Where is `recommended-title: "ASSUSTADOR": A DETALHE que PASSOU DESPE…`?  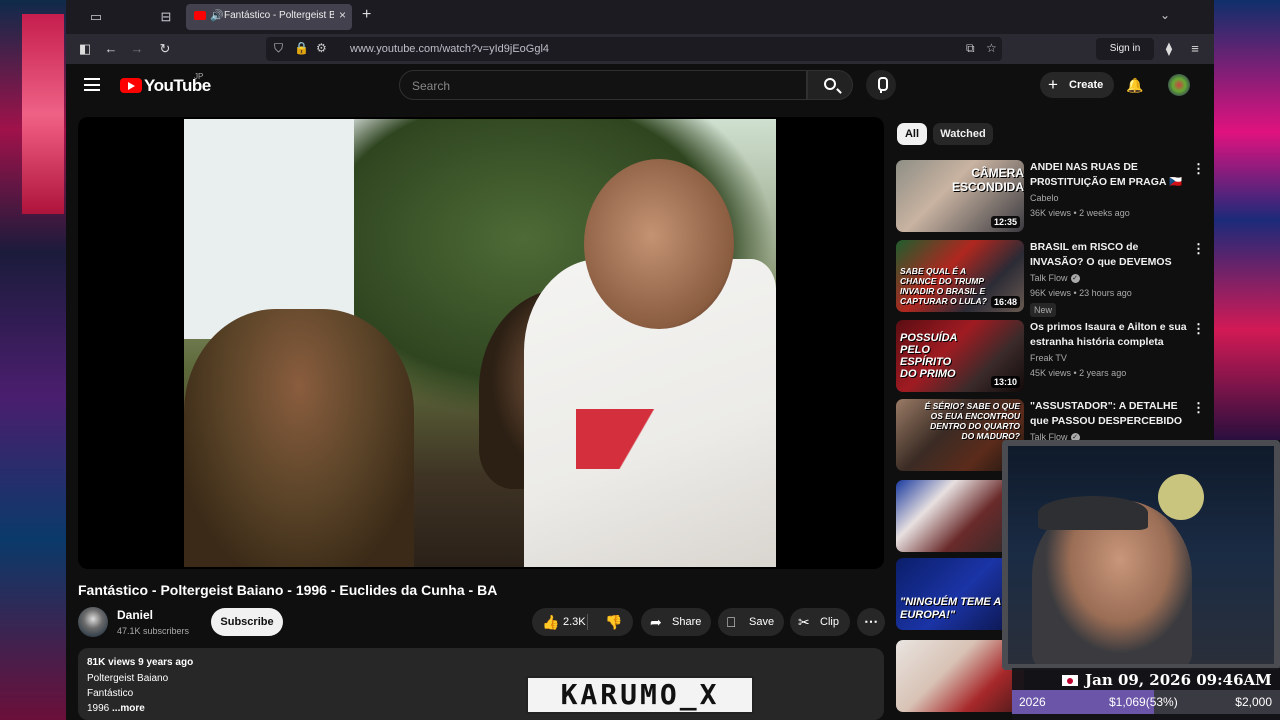 recommended-title: "ASSUSTADOR": A DETALHE que PASSOU DESPE… is located at coordinates (1110, 414).